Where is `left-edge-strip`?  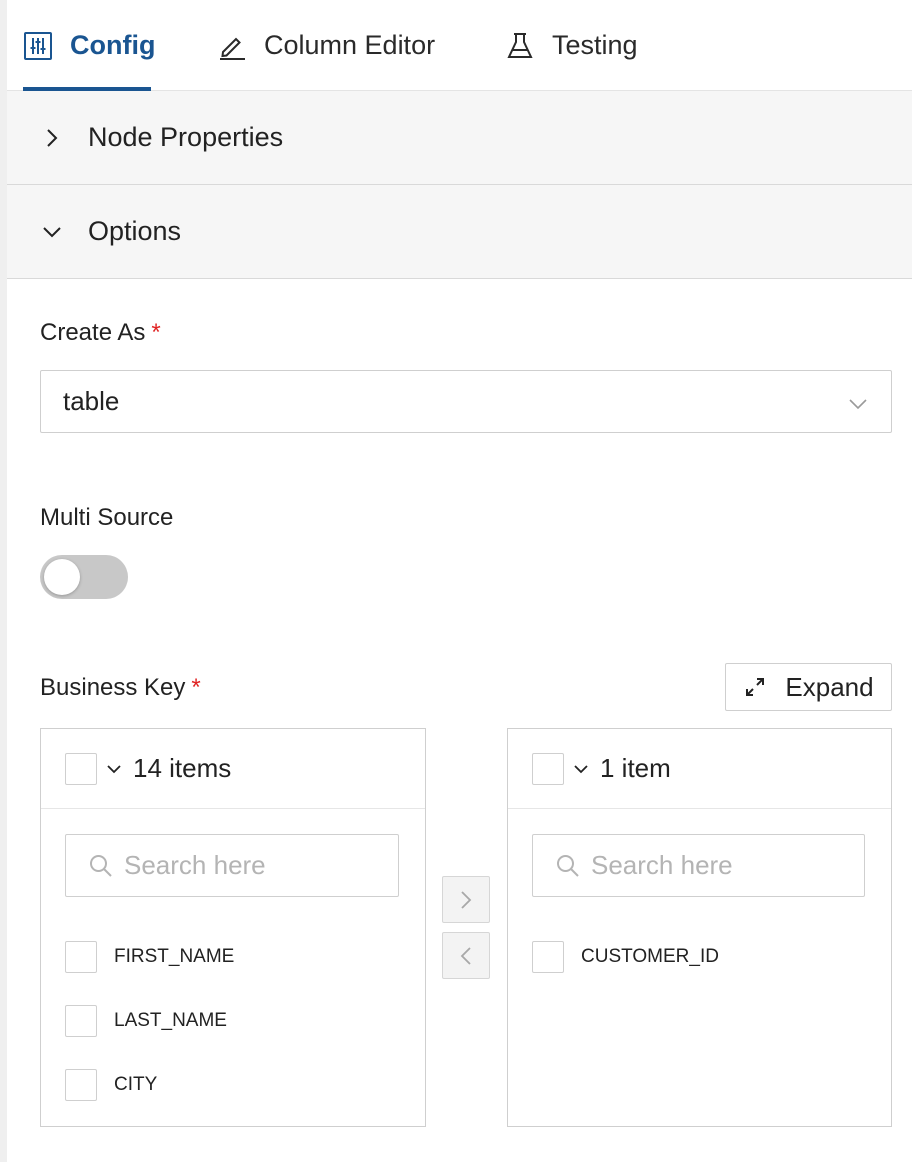 left-edge-strip is located at coordinates (3, 581).